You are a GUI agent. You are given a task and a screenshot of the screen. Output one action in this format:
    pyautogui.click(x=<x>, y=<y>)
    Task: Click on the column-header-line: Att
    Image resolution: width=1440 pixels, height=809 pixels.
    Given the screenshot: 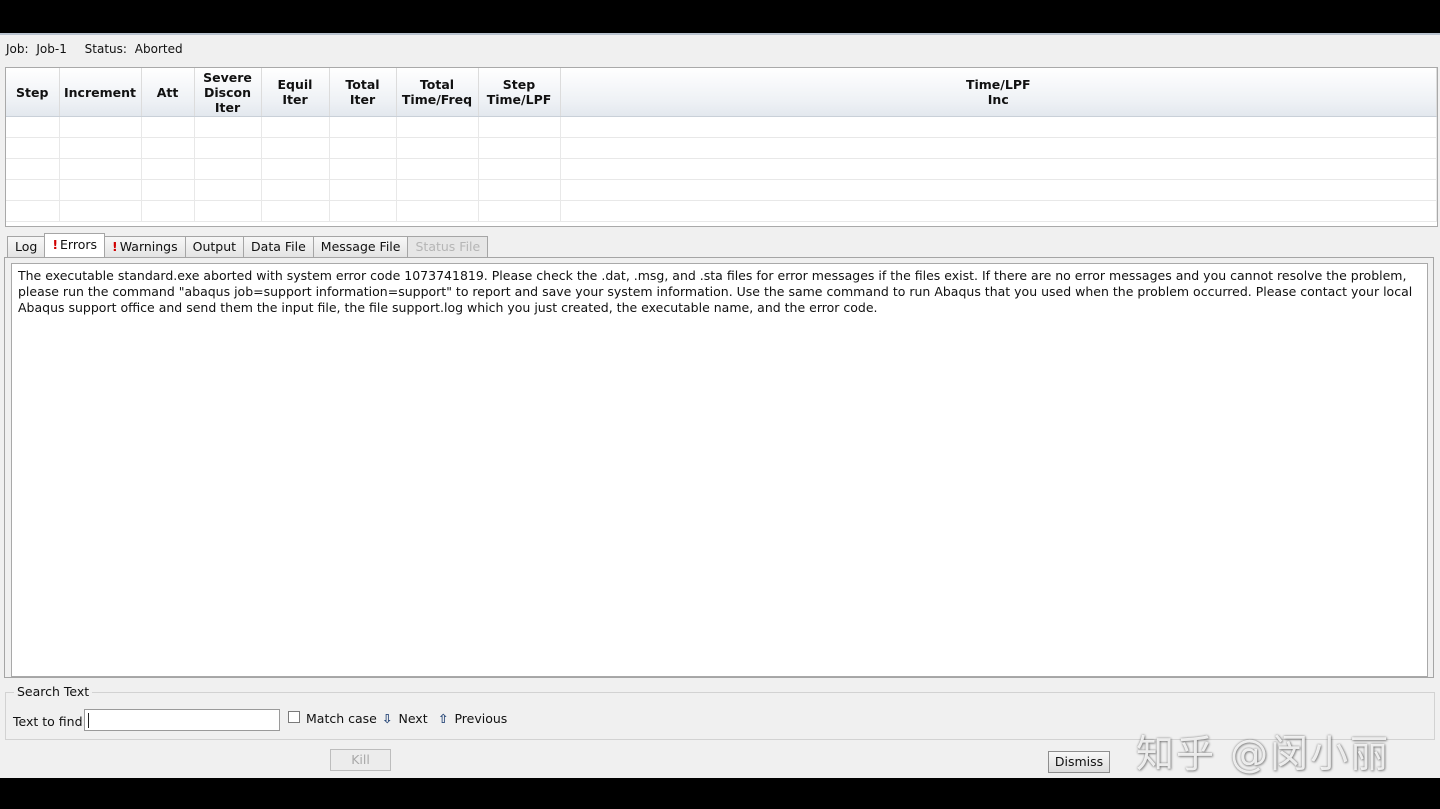 What is the action you would take?
    pyautogui.click(x=167, y=92)
    